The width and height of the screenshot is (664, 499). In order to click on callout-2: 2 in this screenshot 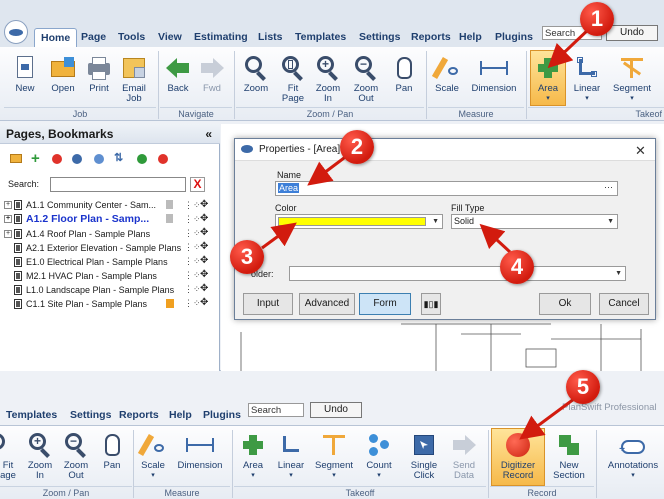, I will do `click(357, 147)`.